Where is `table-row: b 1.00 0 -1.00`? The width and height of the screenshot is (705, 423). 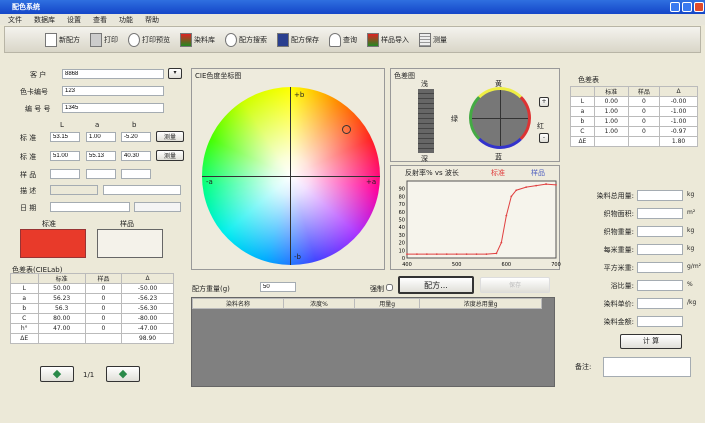
table-row: b 1.00 0 -1.00 is located at coordinates (634, 121).